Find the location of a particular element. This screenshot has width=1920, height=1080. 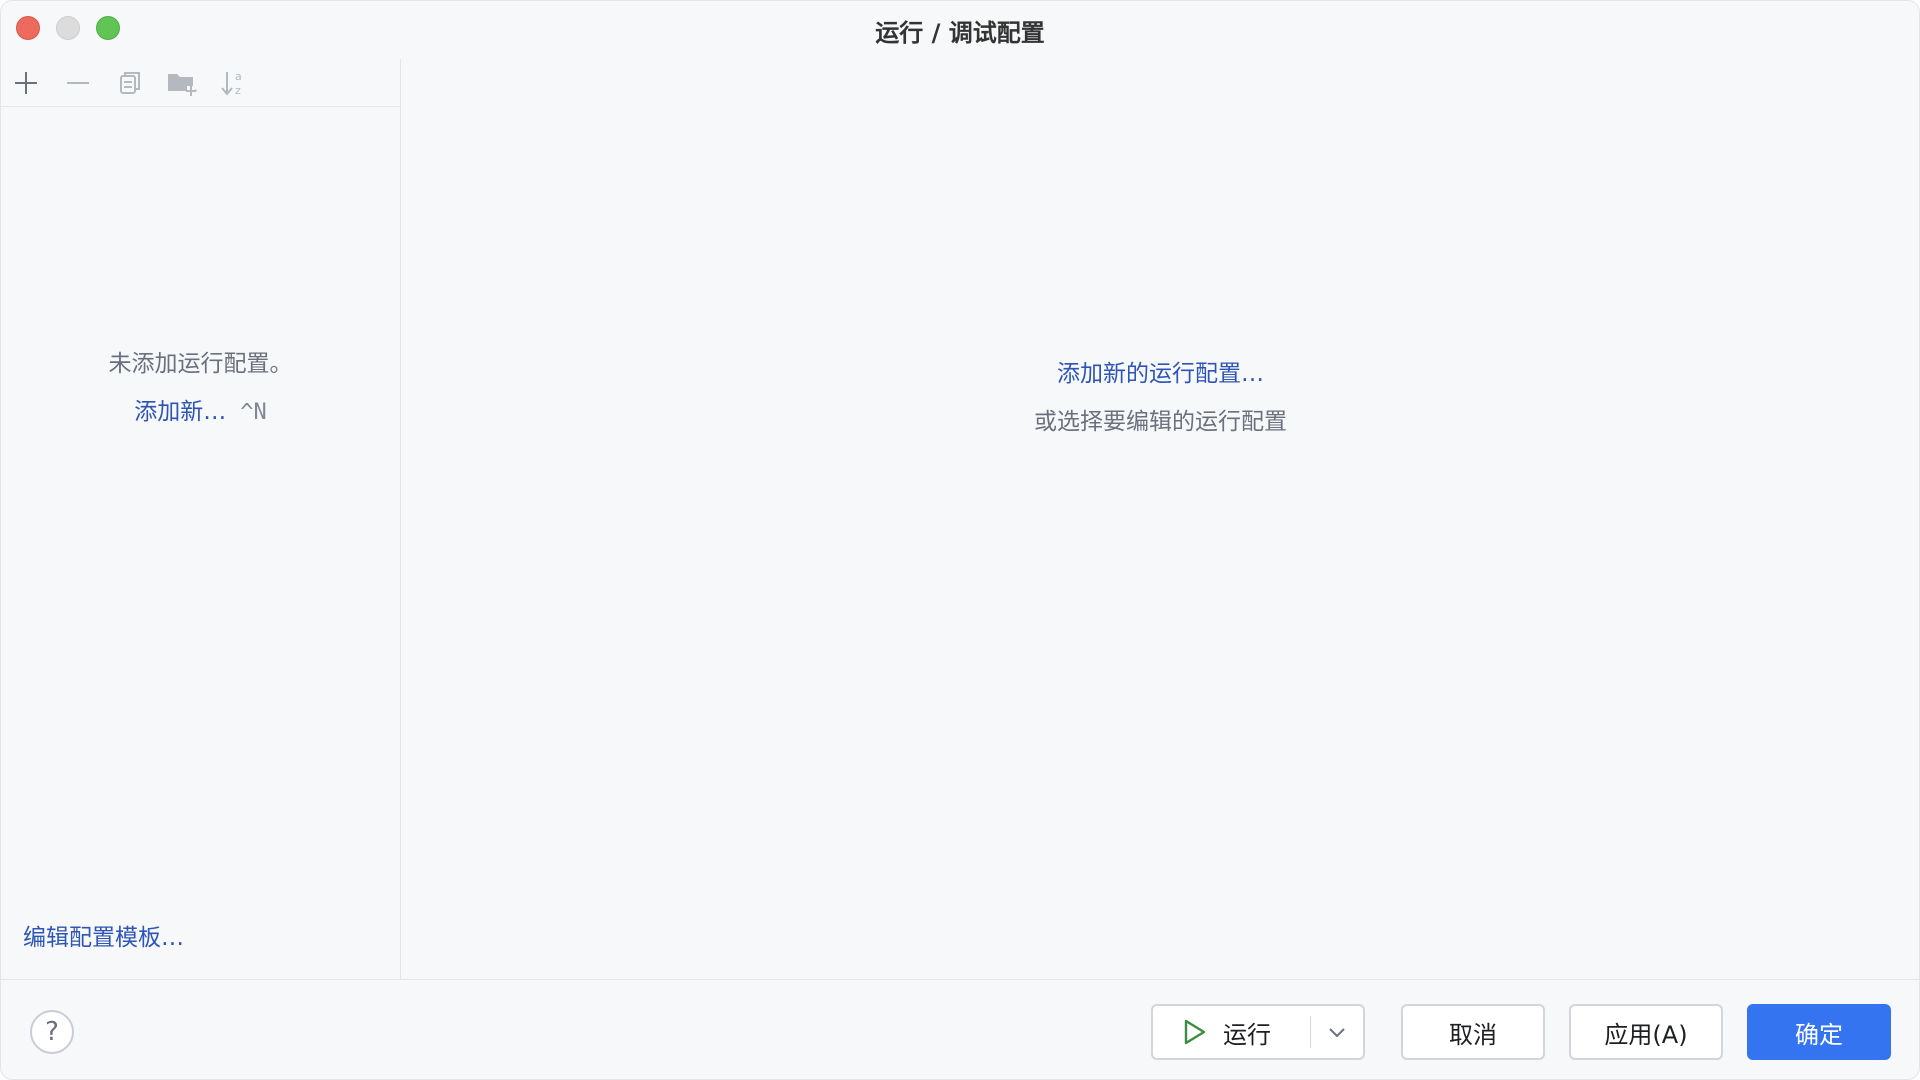

remove-icon is located at coordinates (78, 83).